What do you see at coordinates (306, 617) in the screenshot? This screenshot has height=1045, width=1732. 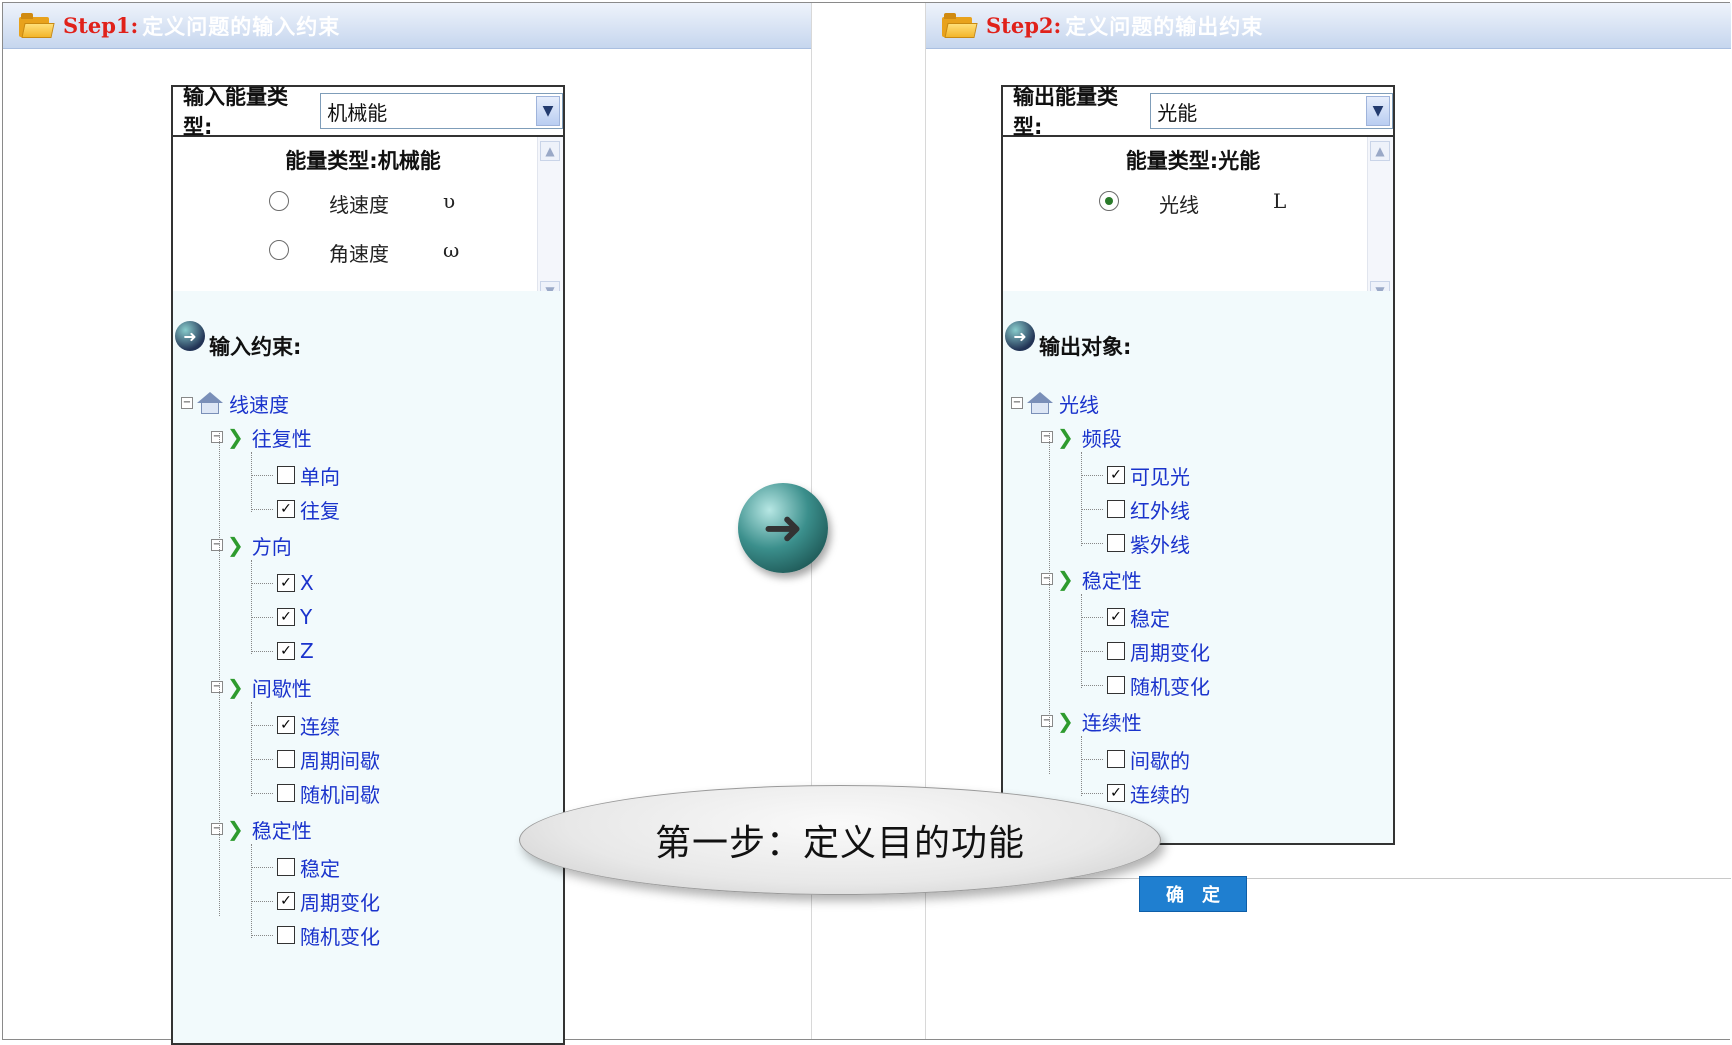 I see `tree-item-label: Y` at bounding box center [306, 617].